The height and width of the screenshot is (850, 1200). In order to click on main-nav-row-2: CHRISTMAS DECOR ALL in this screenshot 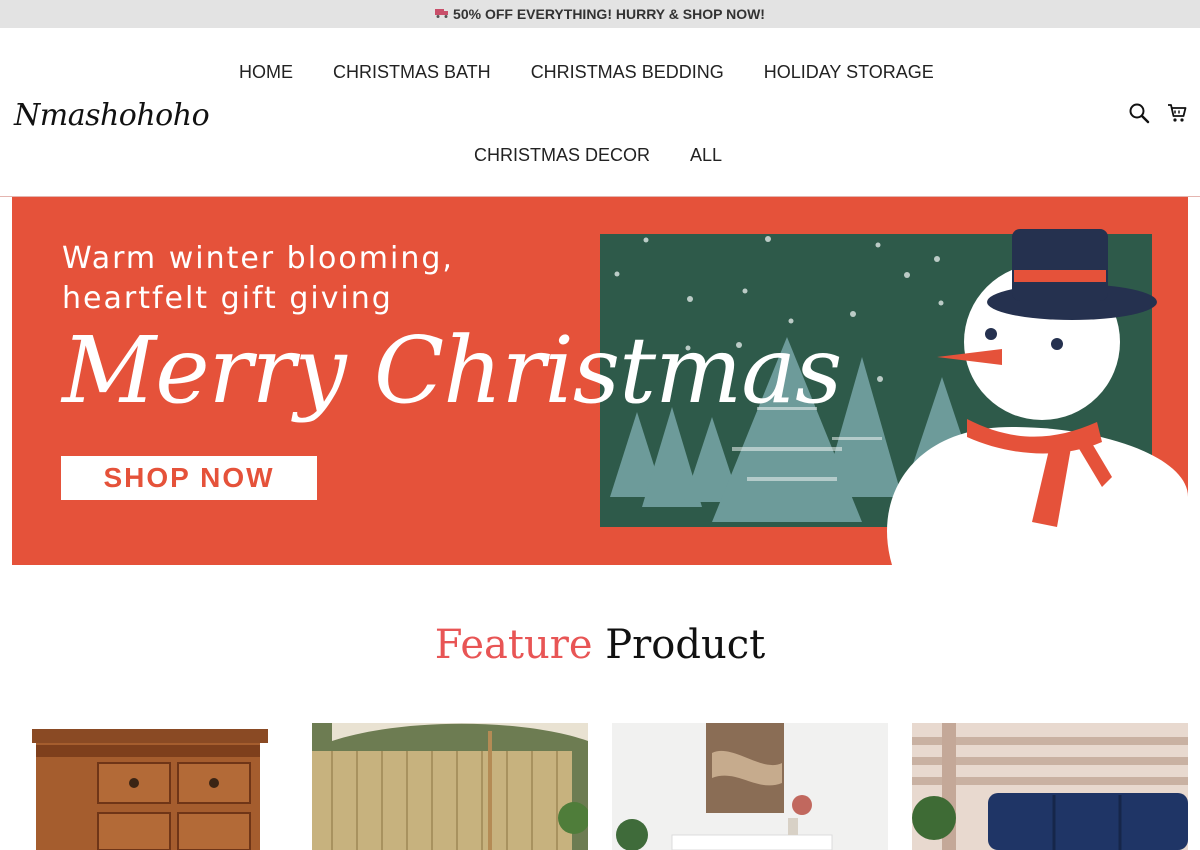, I will do `click(618, 155)`.